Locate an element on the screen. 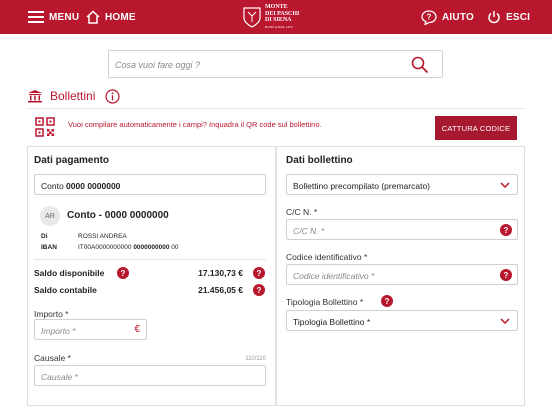  page-title: Bollettini is located at coordinates (73, 96).